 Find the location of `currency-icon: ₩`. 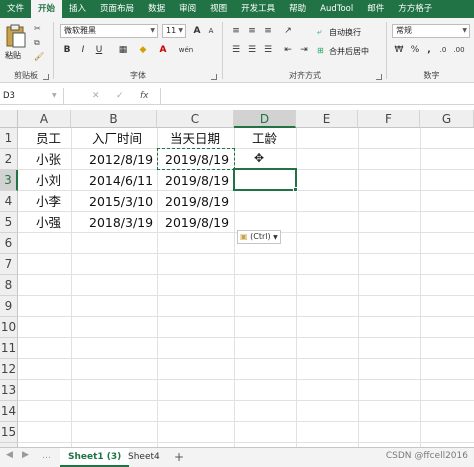

currency-icon: ₩ is located at coordinates (399, 50).